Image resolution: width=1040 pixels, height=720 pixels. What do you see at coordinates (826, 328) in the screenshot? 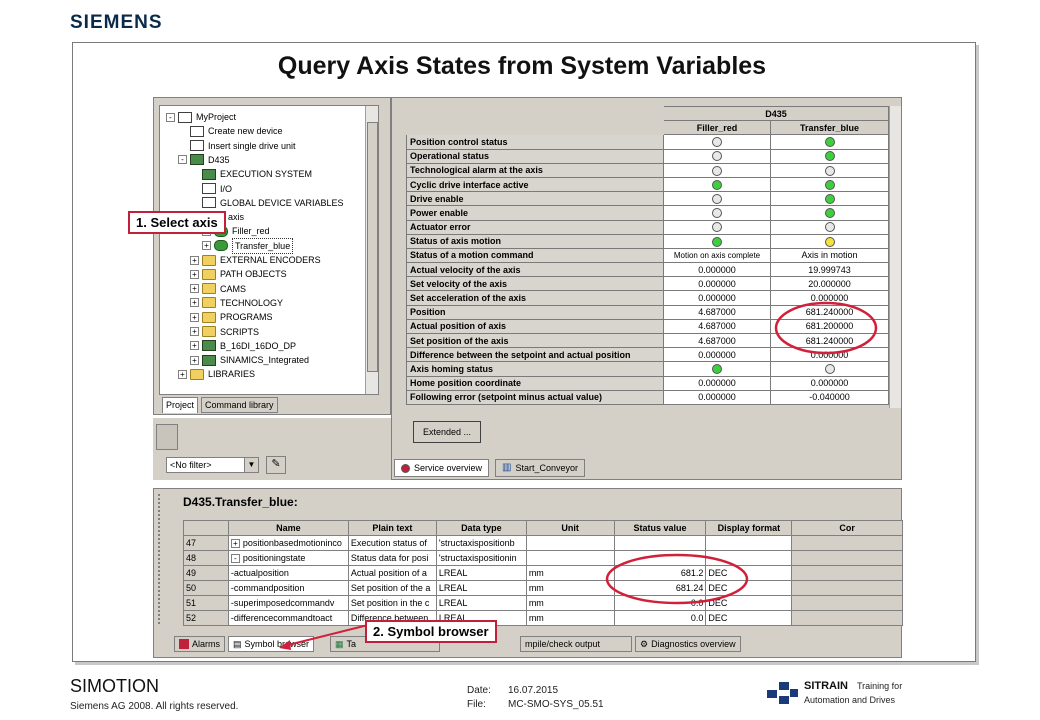
I see `highlight-ellipse-status` at bounding box center [826, 328].